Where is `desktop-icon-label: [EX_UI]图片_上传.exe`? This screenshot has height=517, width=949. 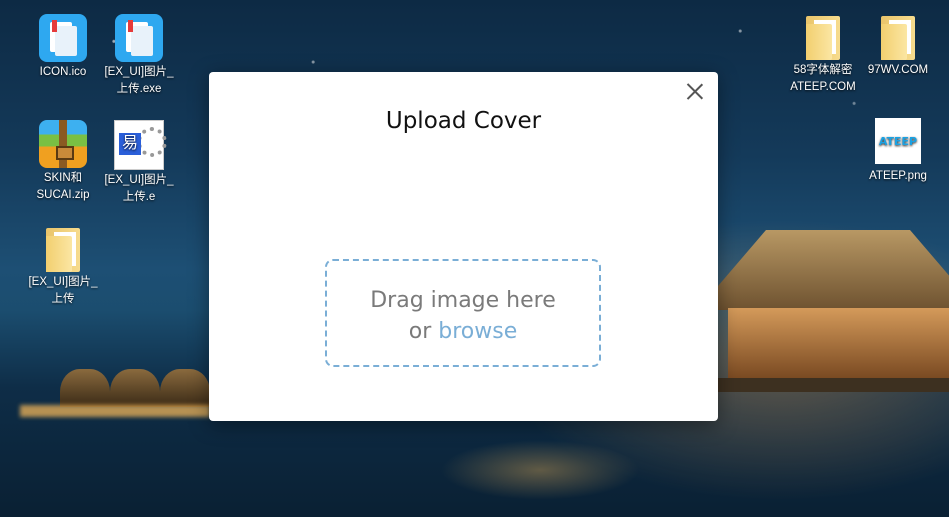
desktop-icon-label: [EX_UI]图片_上传.exe is located at coordinates (139, 80).